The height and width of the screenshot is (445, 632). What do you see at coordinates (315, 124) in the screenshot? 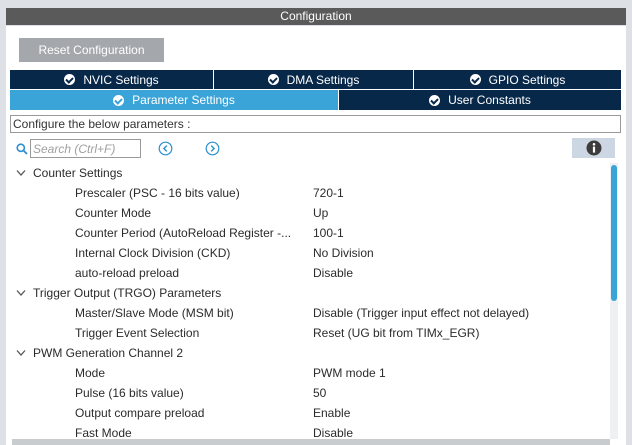
I see `configure-instructions: Configure the below parameters :` at bounding box center [315, 124].